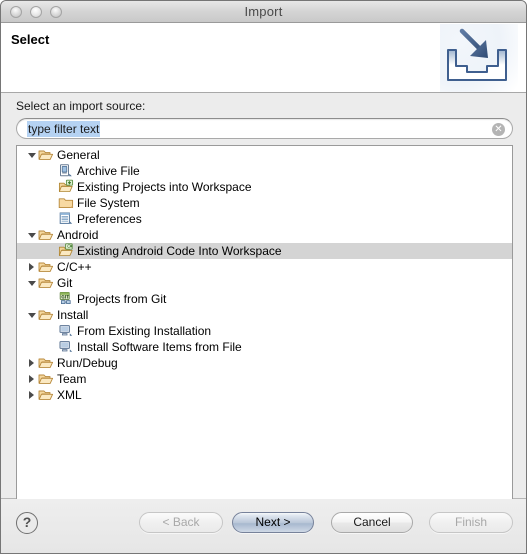 This screenshot has height=554, width=527. I want to click on tree-row: From Existing Installation, so click(264, 331).